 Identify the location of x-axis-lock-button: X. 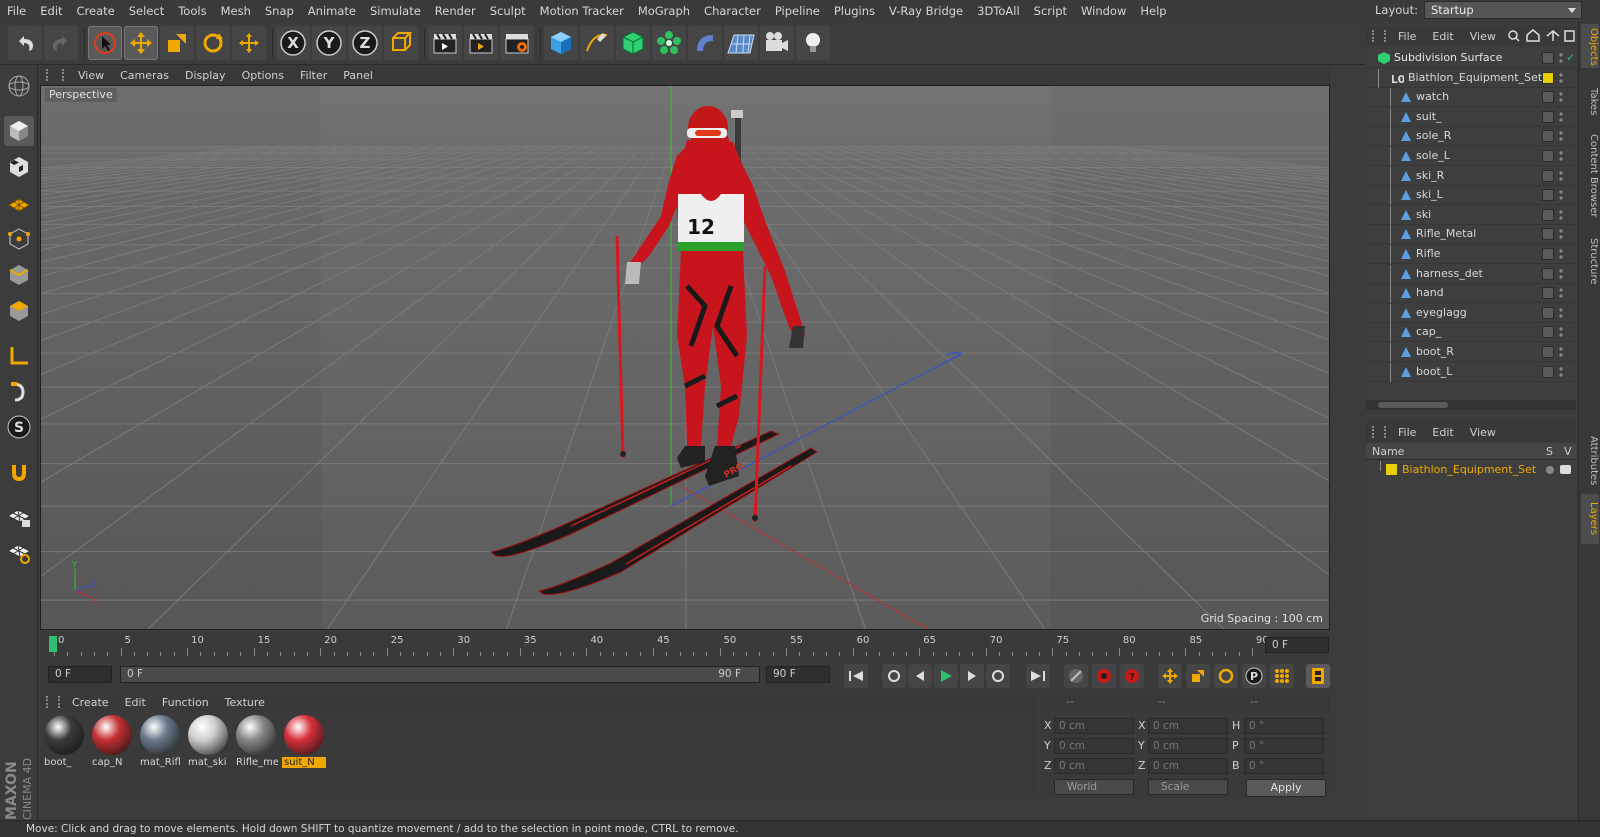
(293, 43).